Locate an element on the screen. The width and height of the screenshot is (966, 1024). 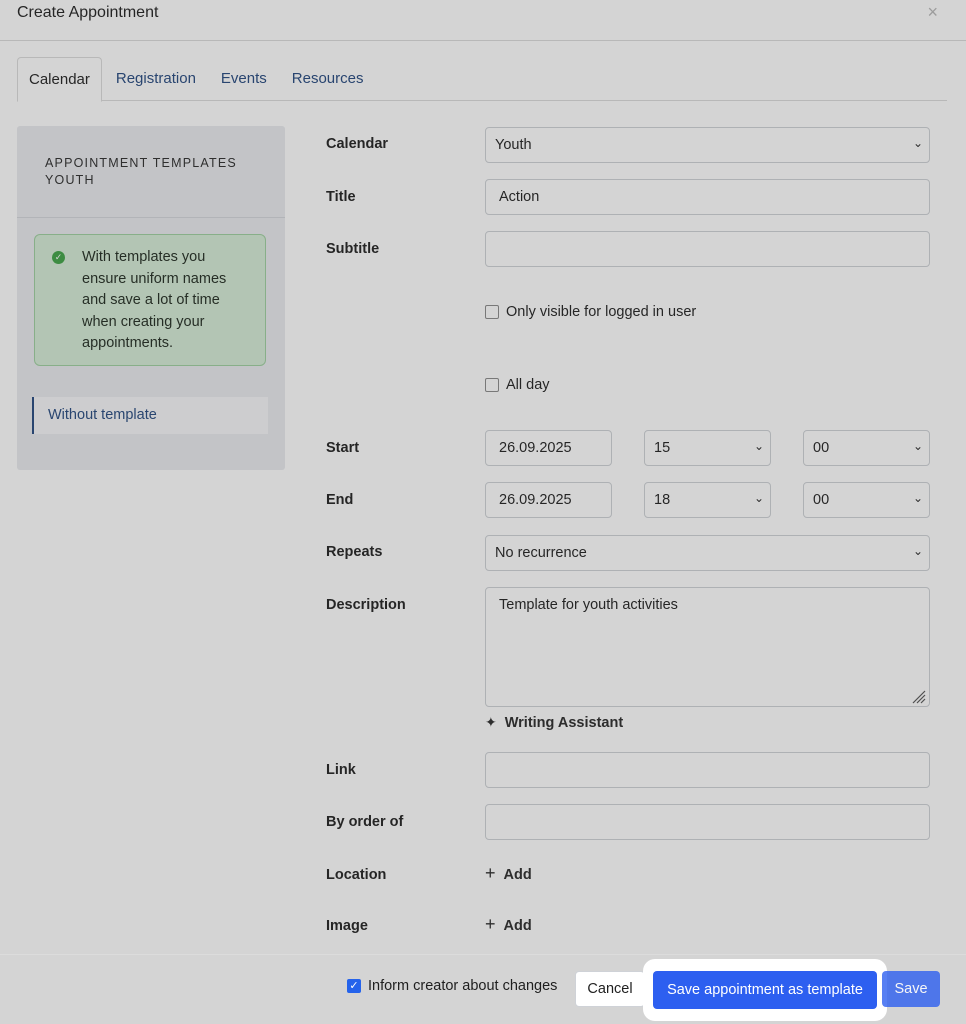
templates-heading: APPOINTMENT TEMPLATES YOUTH is located at coordinates (151, 172).